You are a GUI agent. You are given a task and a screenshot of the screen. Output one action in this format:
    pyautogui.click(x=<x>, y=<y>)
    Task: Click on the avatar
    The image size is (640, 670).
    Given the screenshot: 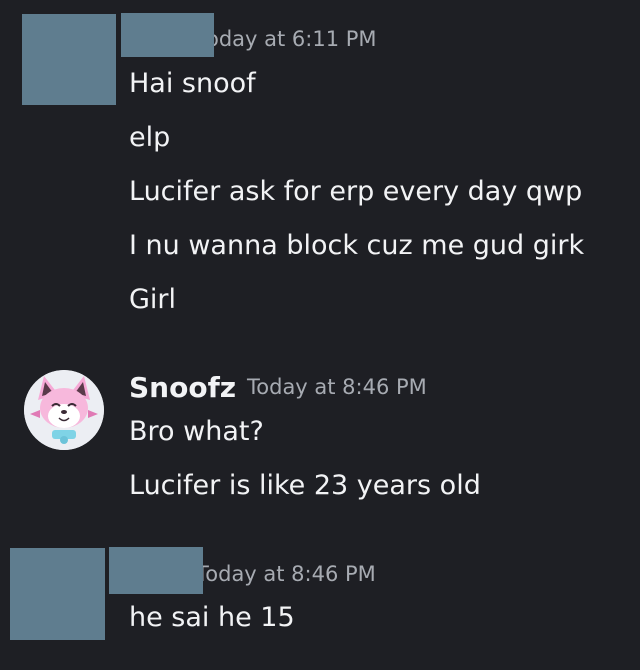 What is the action you would take?
    pyautogui.click(x=64, y=410)
    